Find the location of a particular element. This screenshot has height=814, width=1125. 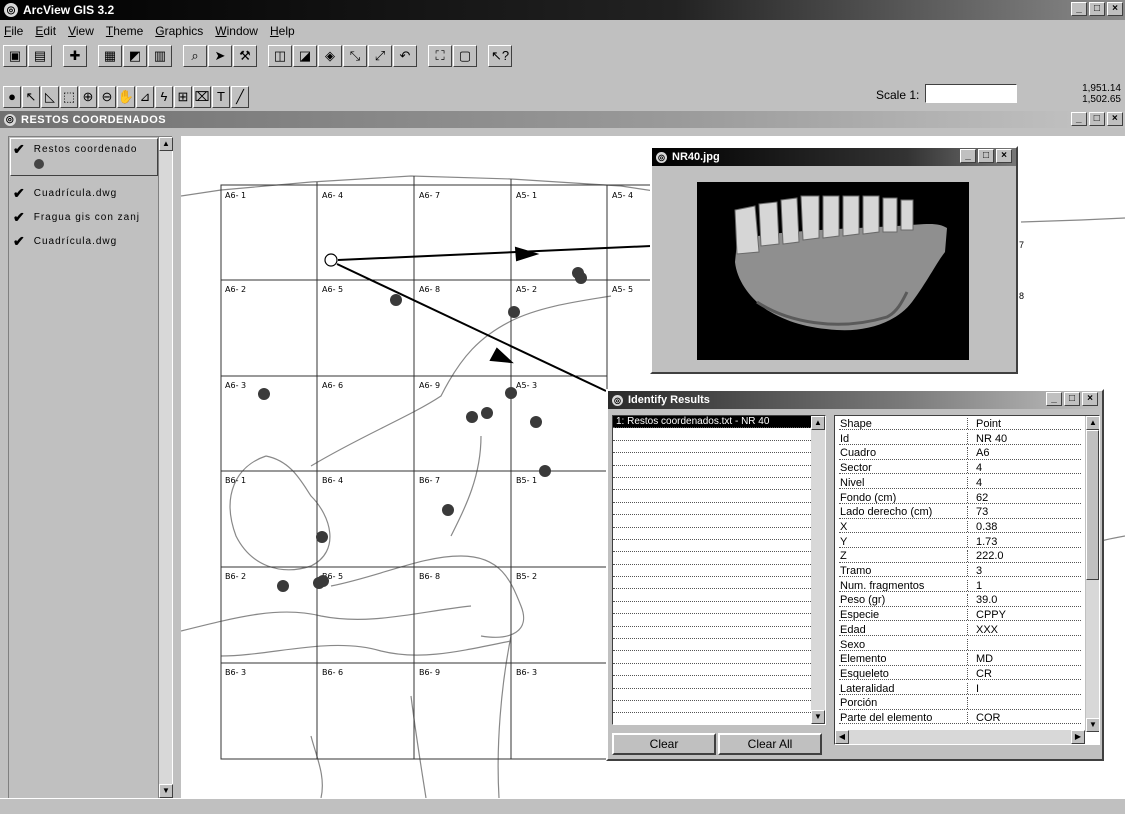

toc-scrollbar: ▲ ▼ is located at coordinates (165, 467).